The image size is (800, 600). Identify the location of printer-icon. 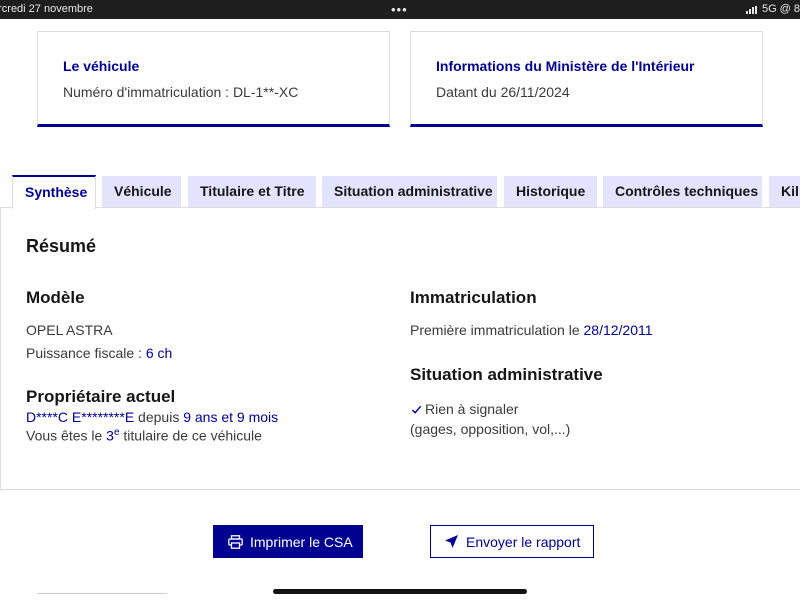
(235, 541).